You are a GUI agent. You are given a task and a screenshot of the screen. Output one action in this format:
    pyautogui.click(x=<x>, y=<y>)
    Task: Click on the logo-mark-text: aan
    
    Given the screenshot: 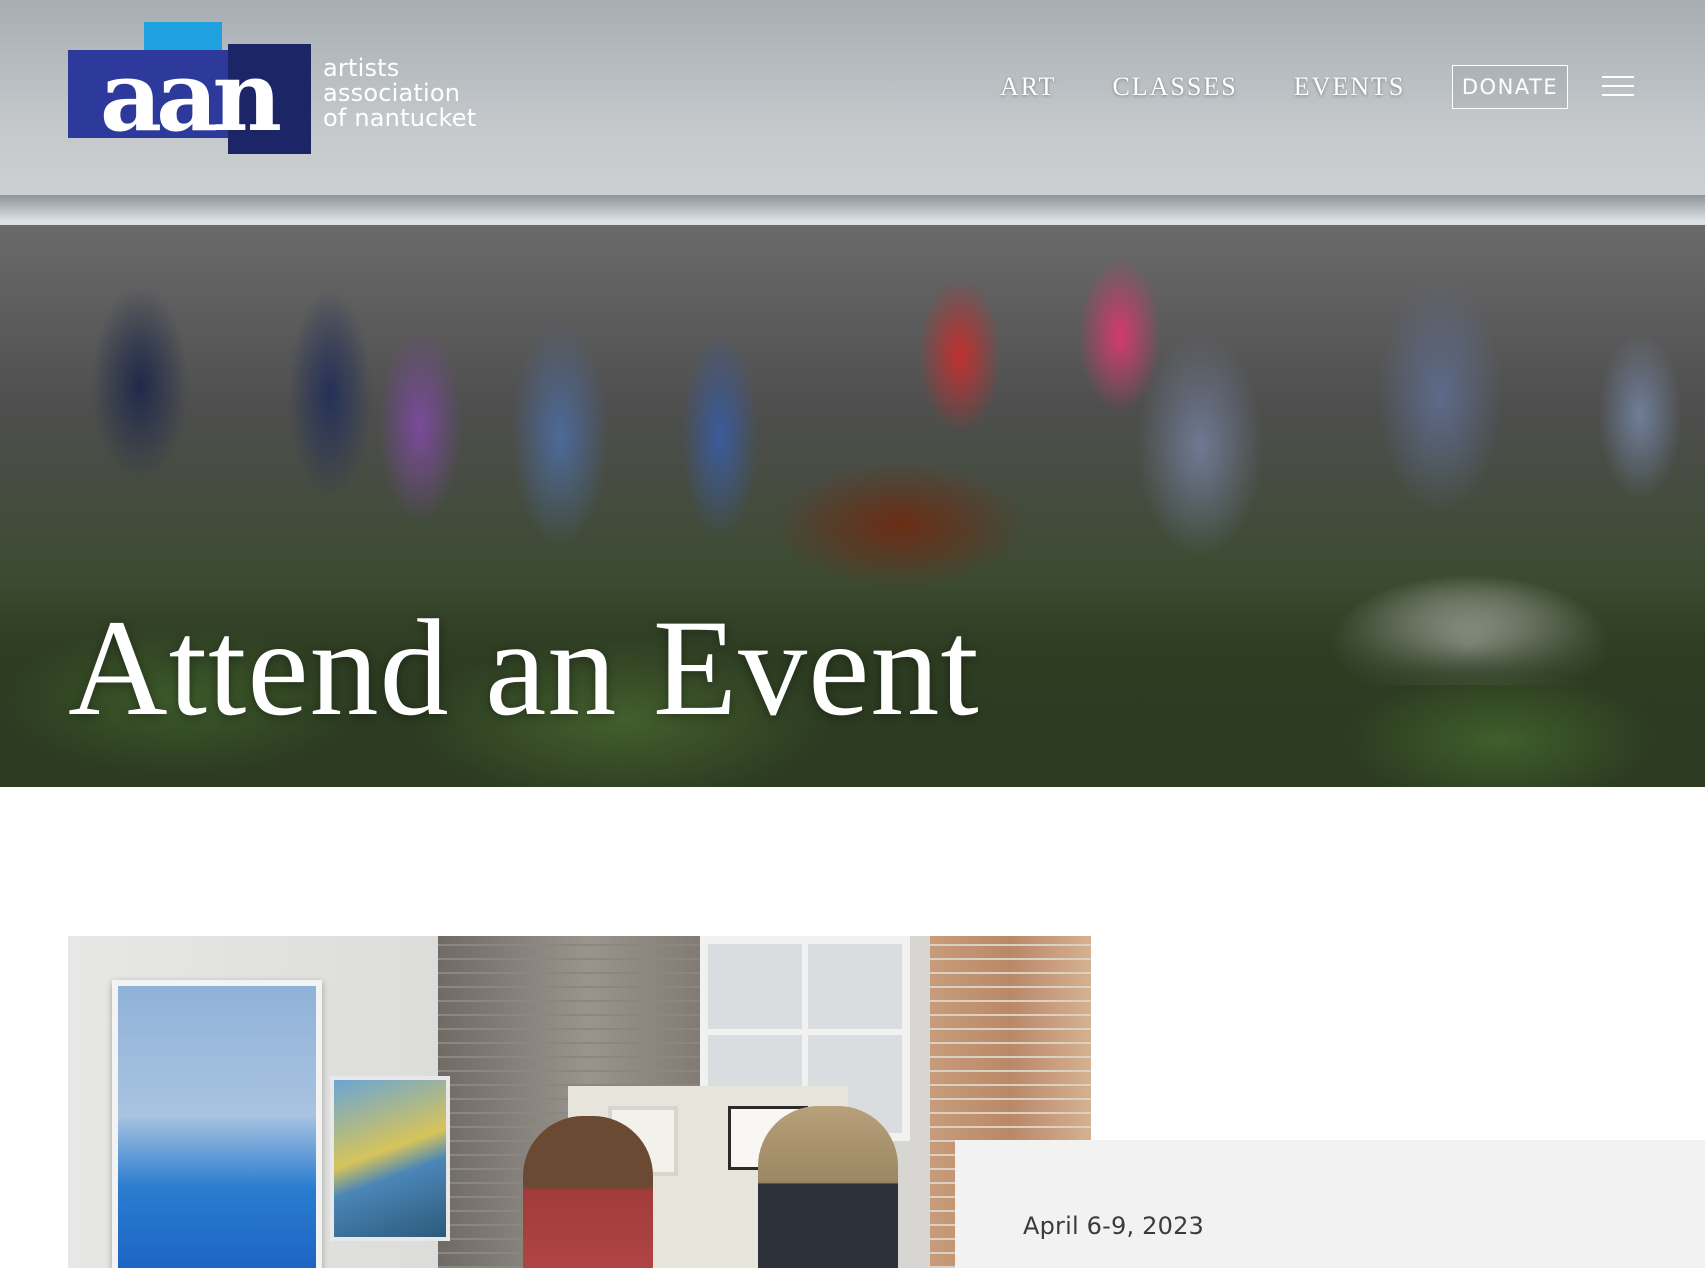 What is the action you would take?
    pyautogui.click(x=190, y=96)
    